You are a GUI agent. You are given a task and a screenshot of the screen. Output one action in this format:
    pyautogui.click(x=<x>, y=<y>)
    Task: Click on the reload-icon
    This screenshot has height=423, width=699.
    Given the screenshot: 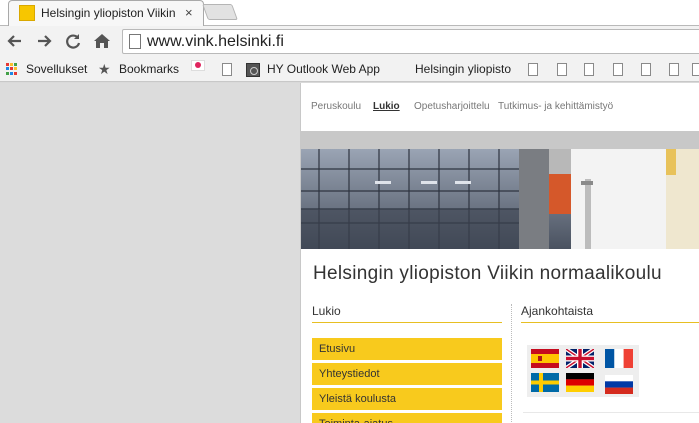 What is the action you would take?
    pyautogui.click(x=73, y=41)
    